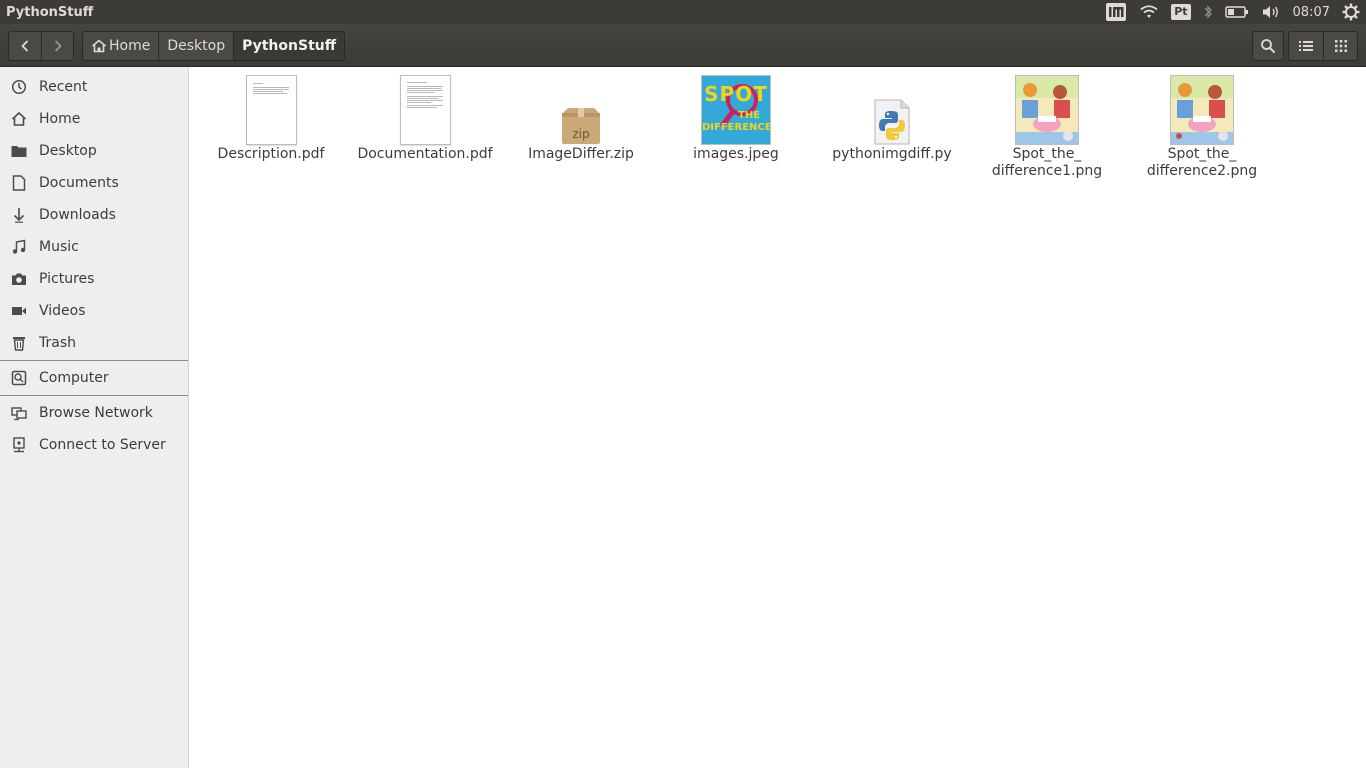 Image resolution: width=1366 pixels, height=768 pixels. Describe the element at coordinates (77, 215) in the screenshot. I see `sidebar-item-label: Downloads` at that location.